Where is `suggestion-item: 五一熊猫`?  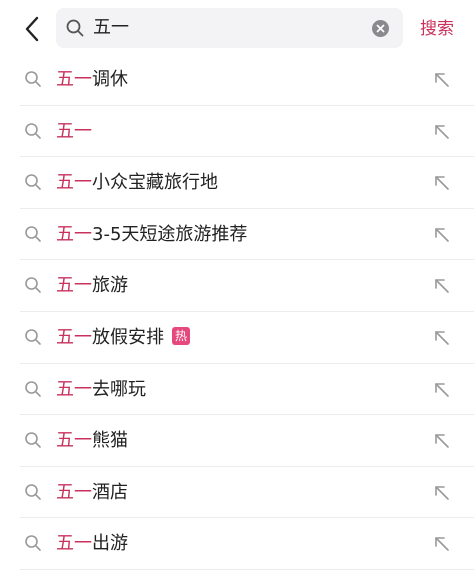
suggestion-item: 五一熊猫 is located at coordinates (237, 441).